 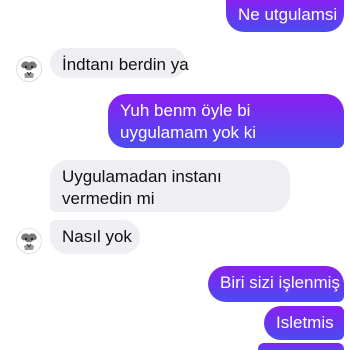 I want to click on incoming-message: İndtanı berdin ya, so click(x=119, y=63).